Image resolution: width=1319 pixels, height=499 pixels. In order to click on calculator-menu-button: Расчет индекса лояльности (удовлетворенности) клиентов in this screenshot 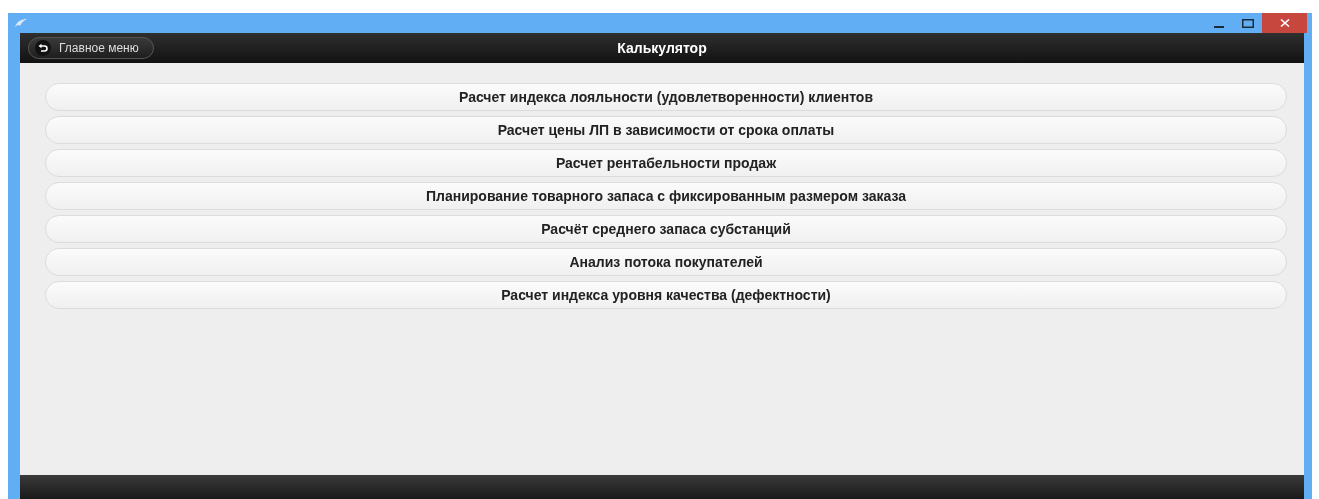, I will do `click(666, 97)`.